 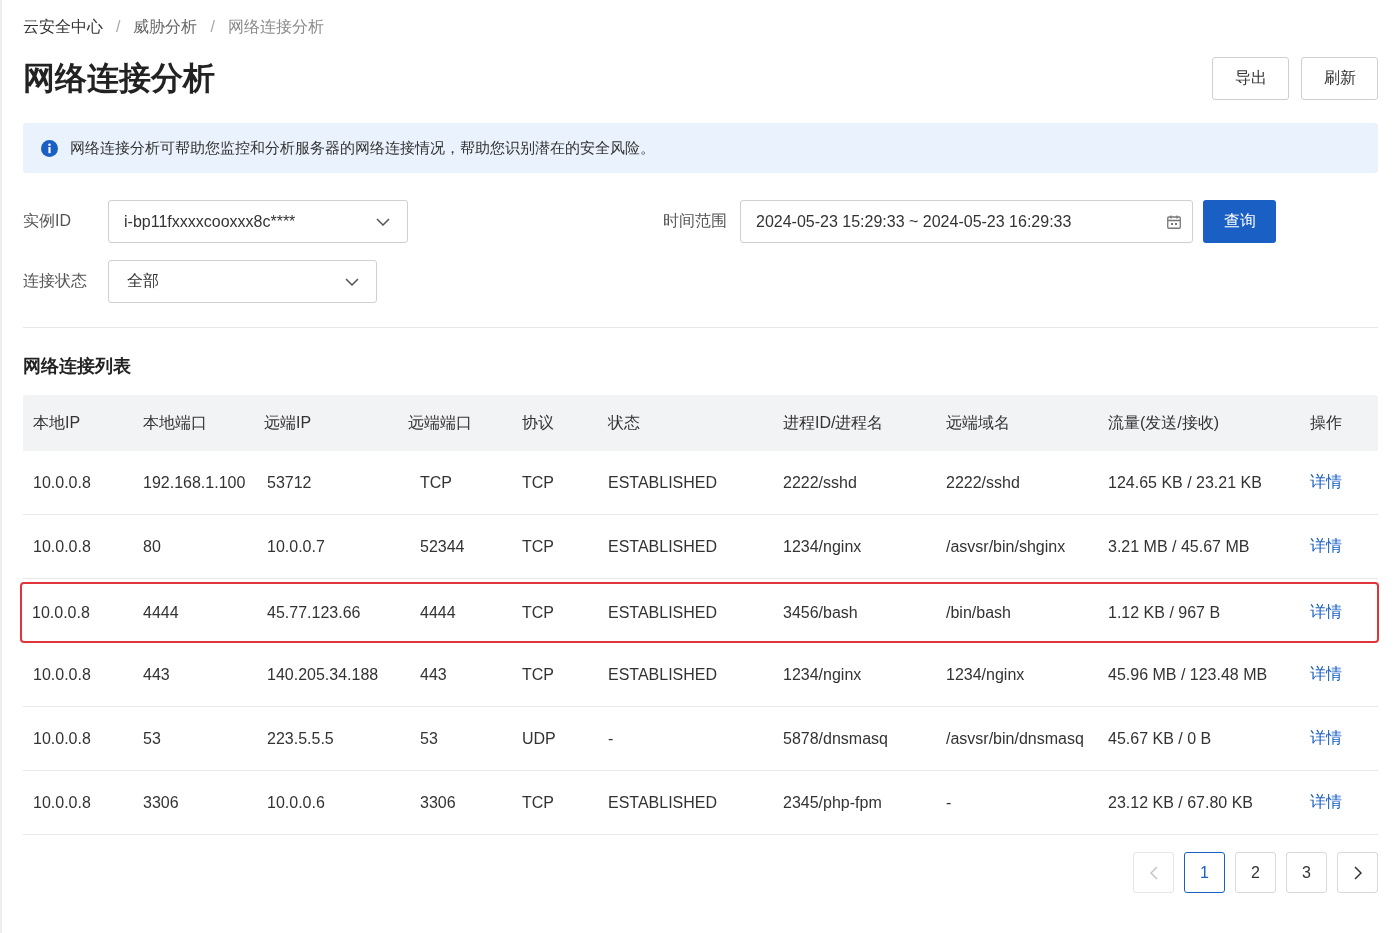 I want to click on calendar-icon, so click(x=1174, y=221).